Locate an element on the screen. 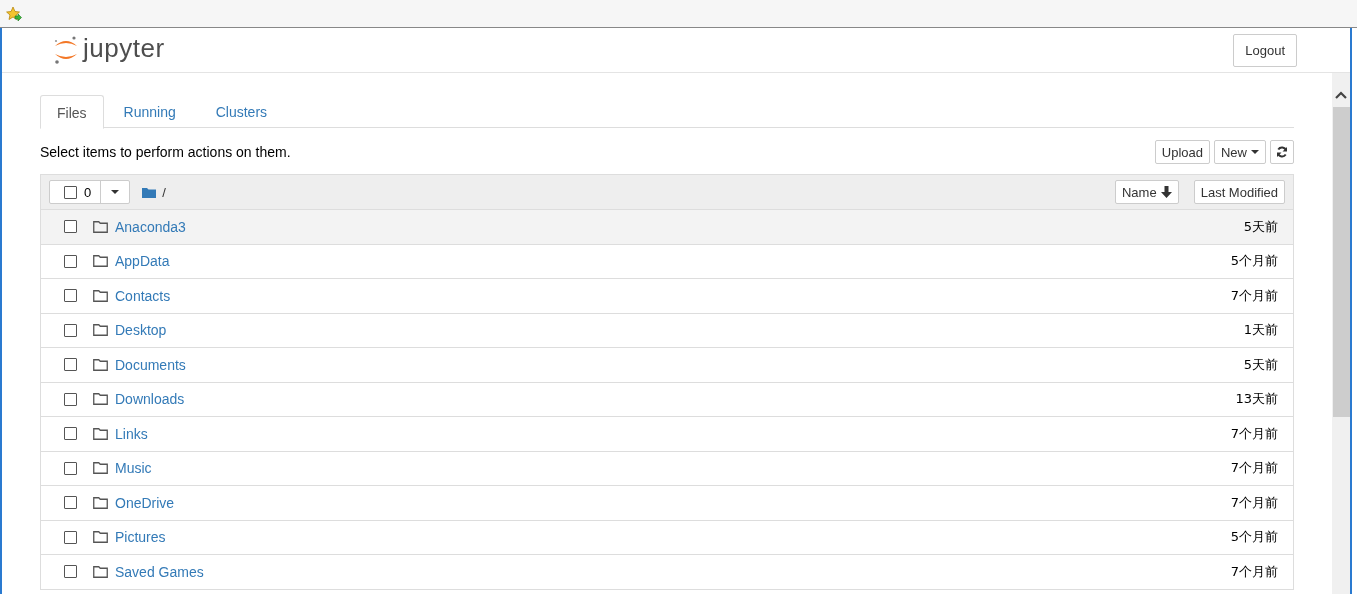  select-all-control: 0 is located at coordinates (90, 192).